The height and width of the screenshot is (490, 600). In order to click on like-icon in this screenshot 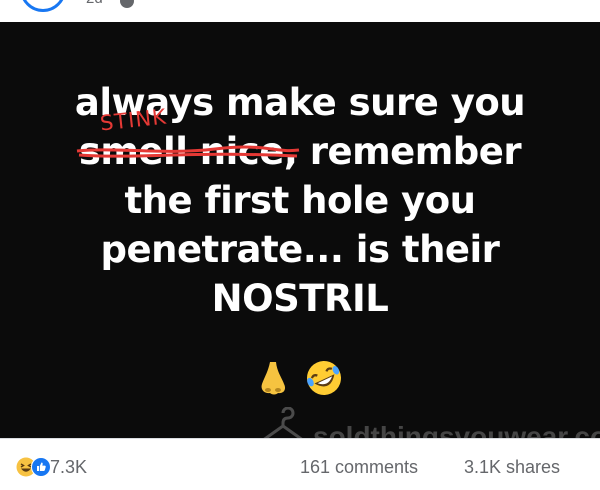, I will do `click(41, 467)`.